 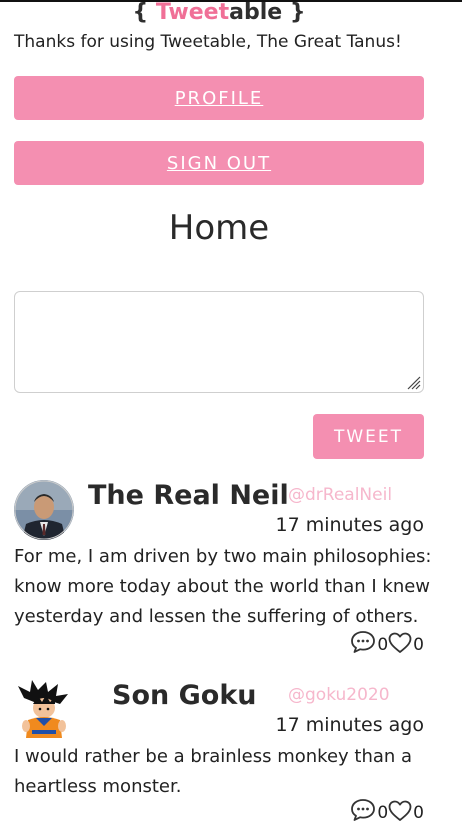 I want to click on logo-able-text: able, so click(x=256, y=12).